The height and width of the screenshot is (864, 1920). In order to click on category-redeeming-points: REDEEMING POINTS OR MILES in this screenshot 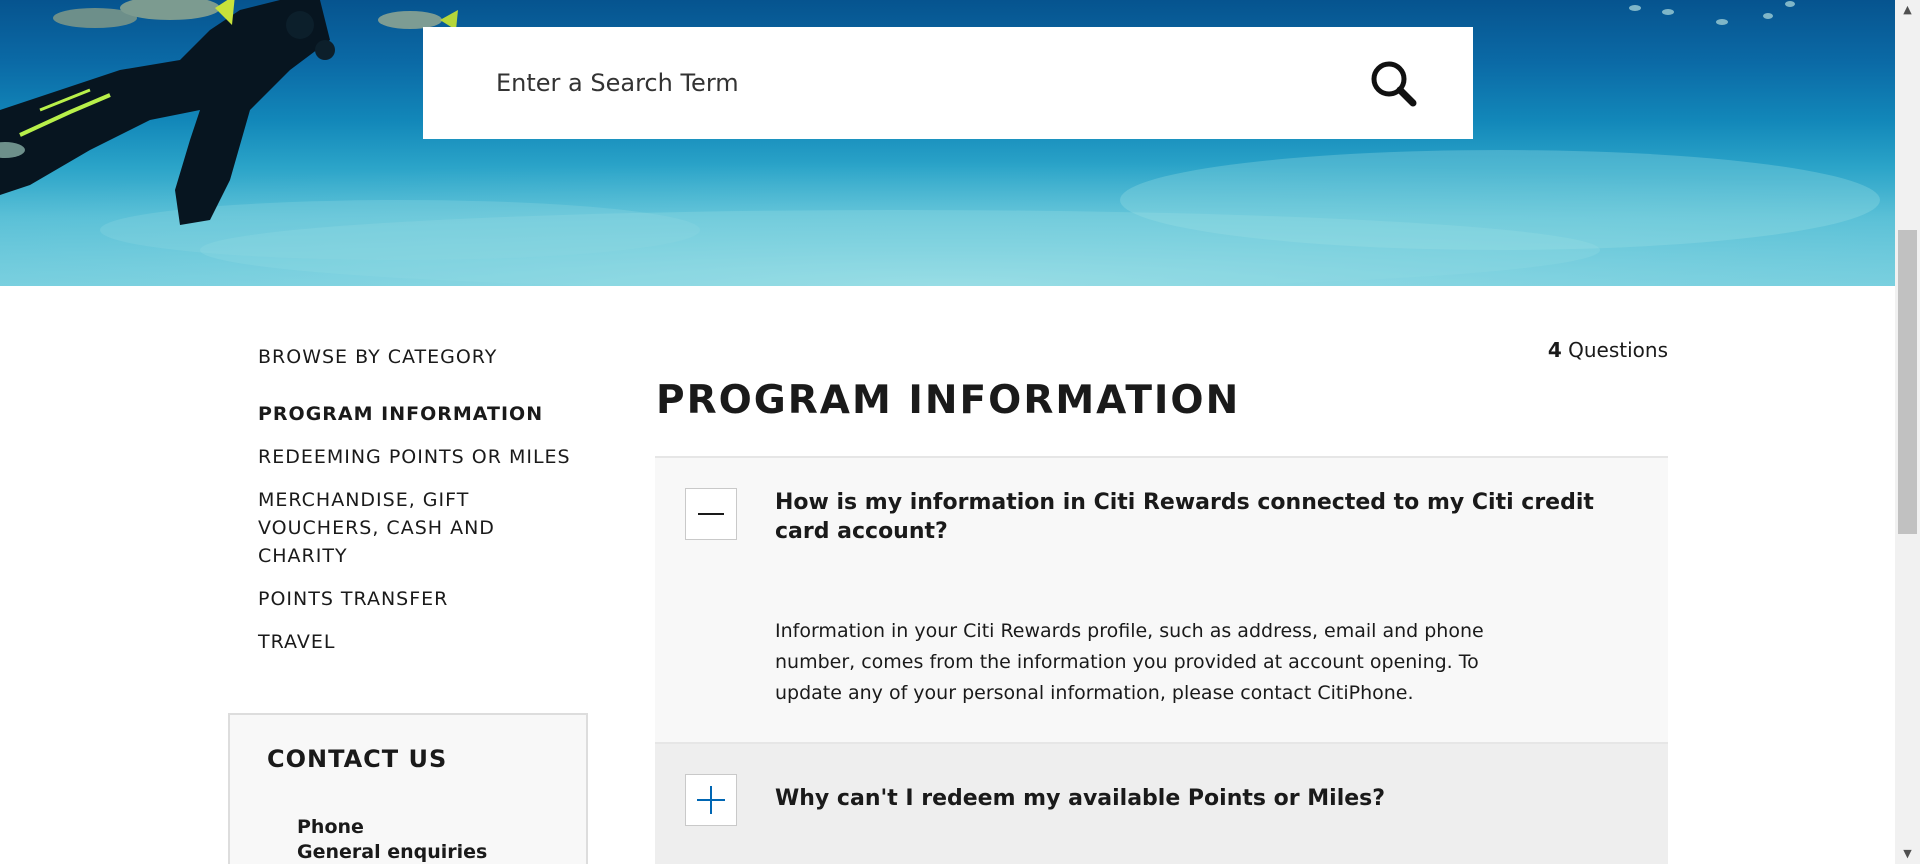, I will do `click(423, 457)`.